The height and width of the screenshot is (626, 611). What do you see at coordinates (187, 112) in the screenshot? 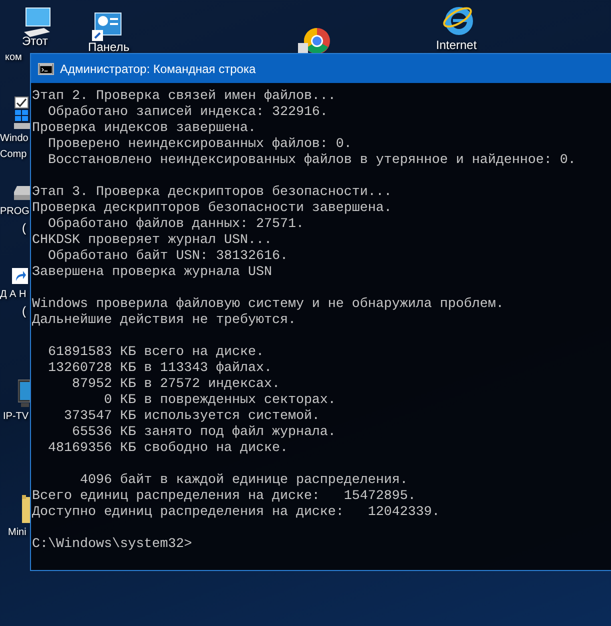
I see `console-line: Обработано записей индекса: 322916.` at bounding box center [187, 112].